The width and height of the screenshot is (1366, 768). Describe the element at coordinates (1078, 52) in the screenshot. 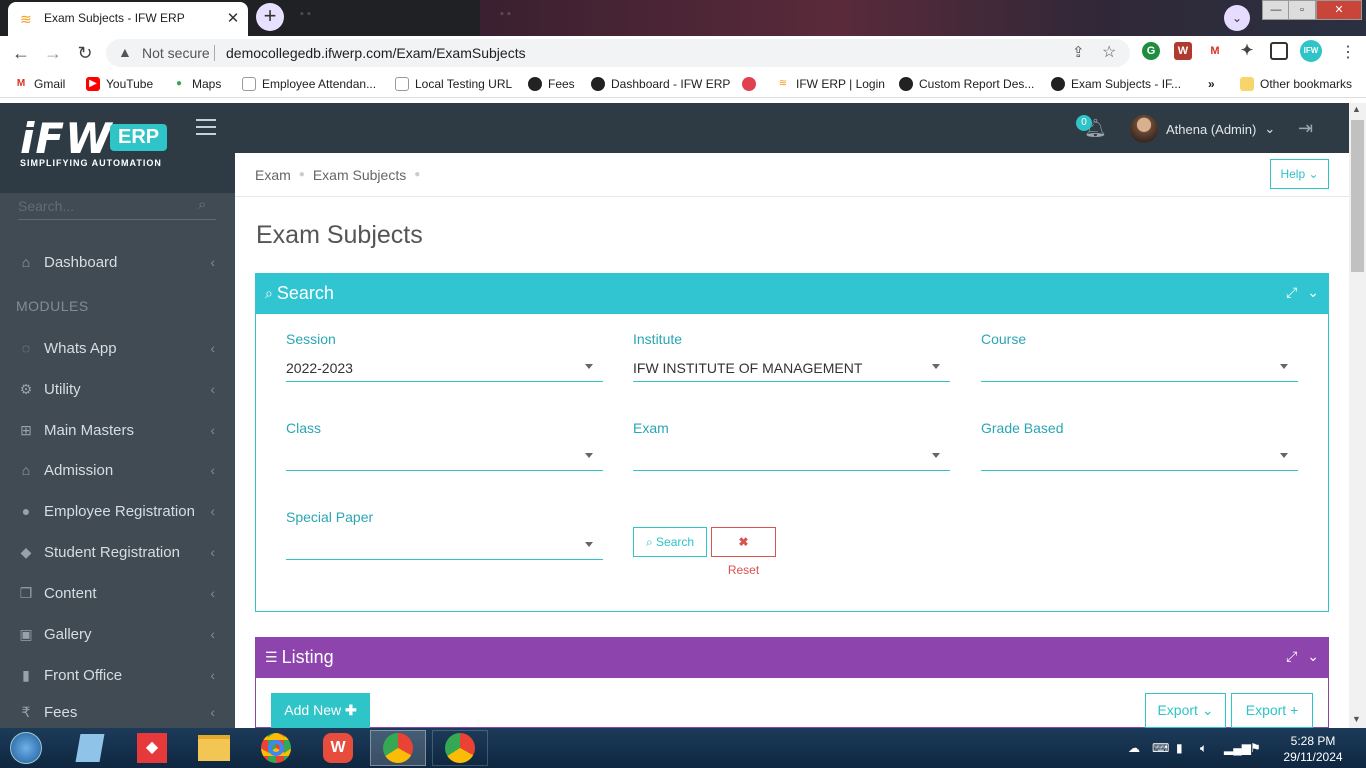

I see `share-icon: ⇪` at that location.